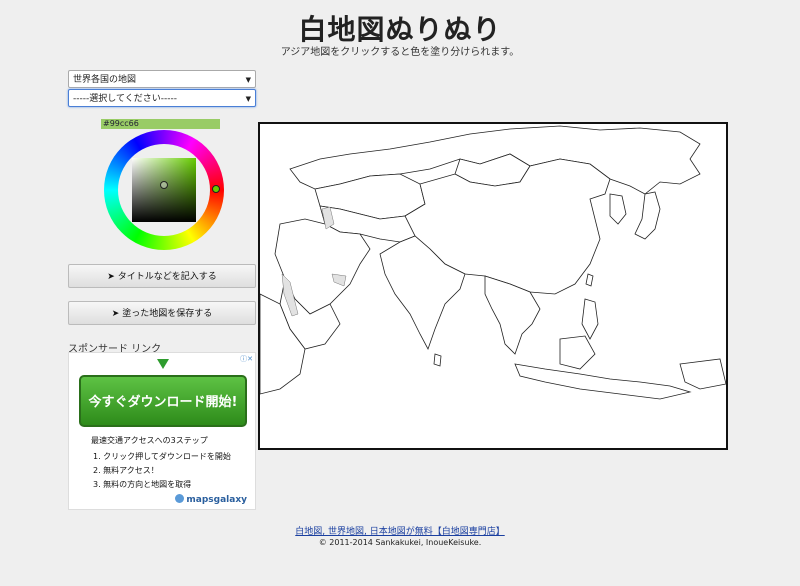 The image size is (800, 586). Describe the element at coordinates (163, 364) in the screenshot. I see `ad-arrow-icon` at that location.